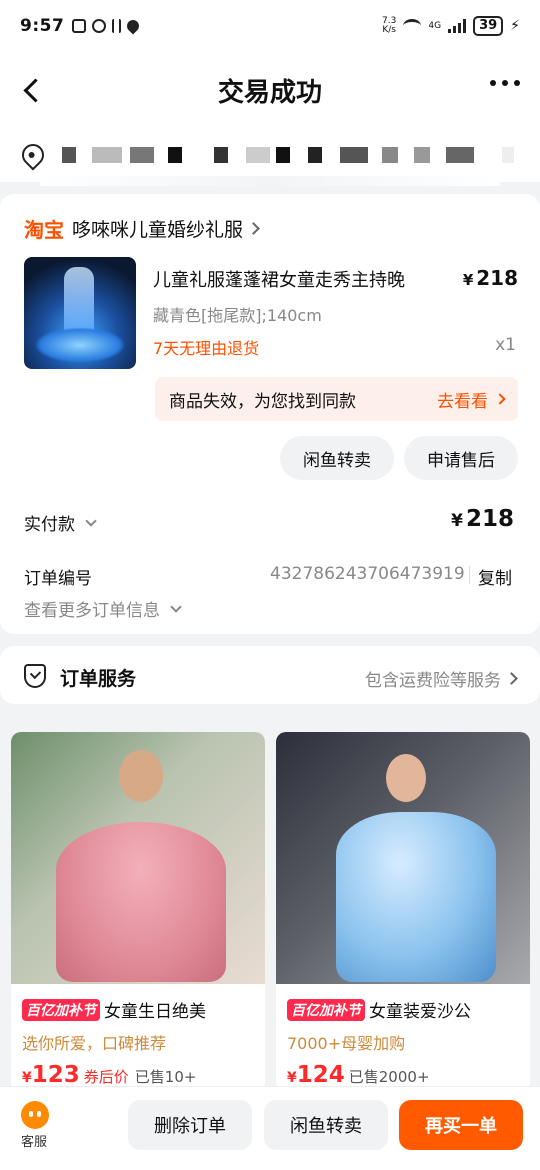 This screenshot has width=540, height=1170. I want to click on recommend-card: 百亿加补节 女童装爱沙公 7000+母婴加购 ¥ 124 已售2000+, so click(403, 912).